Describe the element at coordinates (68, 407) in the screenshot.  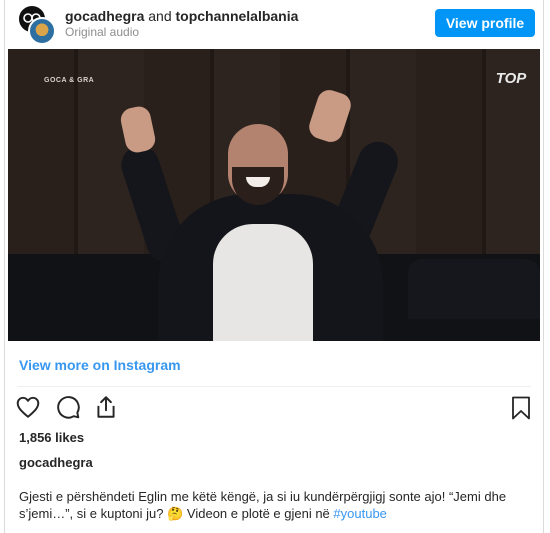
I see `comment-icon` at that location.